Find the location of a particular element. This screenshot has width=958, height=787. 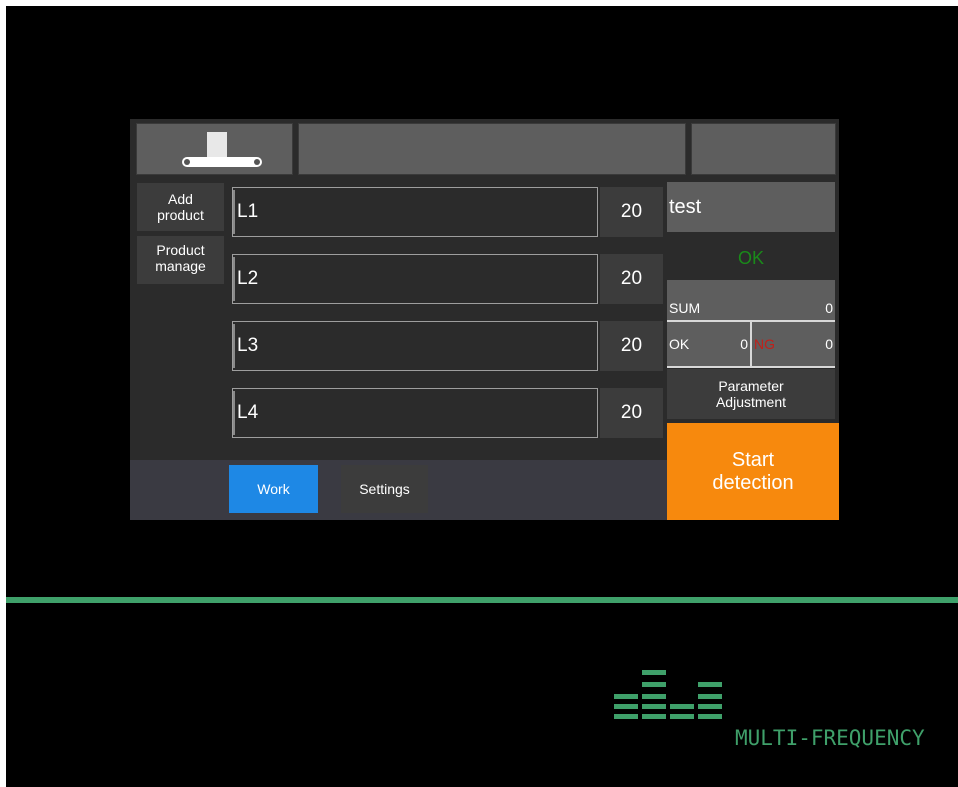

conveyor-belt-icon is located at coordinates (222, 149).